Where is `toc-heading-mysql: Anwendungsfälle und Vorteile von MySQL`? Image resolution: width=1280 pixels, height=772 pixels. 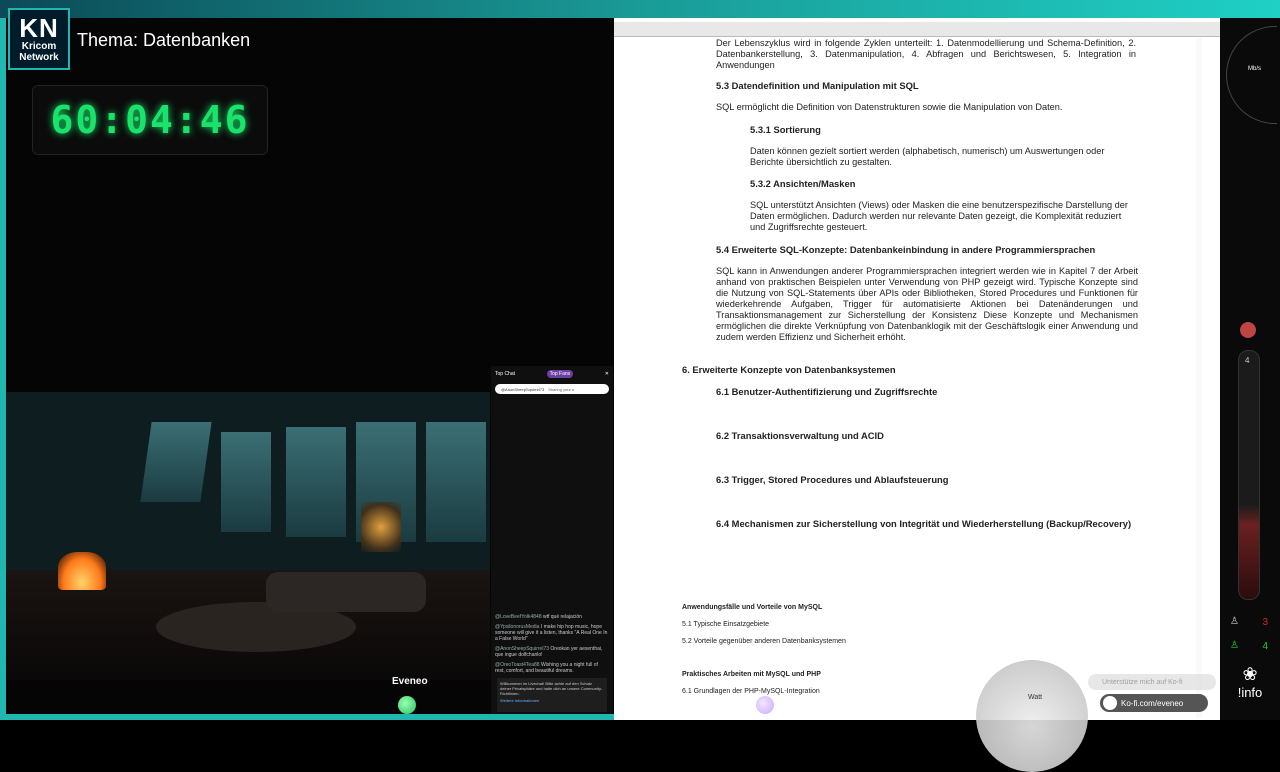
toc-heading-mysql: Anwendungsfälle und Vorteile von MySQL is located at coordinates (752, 607).